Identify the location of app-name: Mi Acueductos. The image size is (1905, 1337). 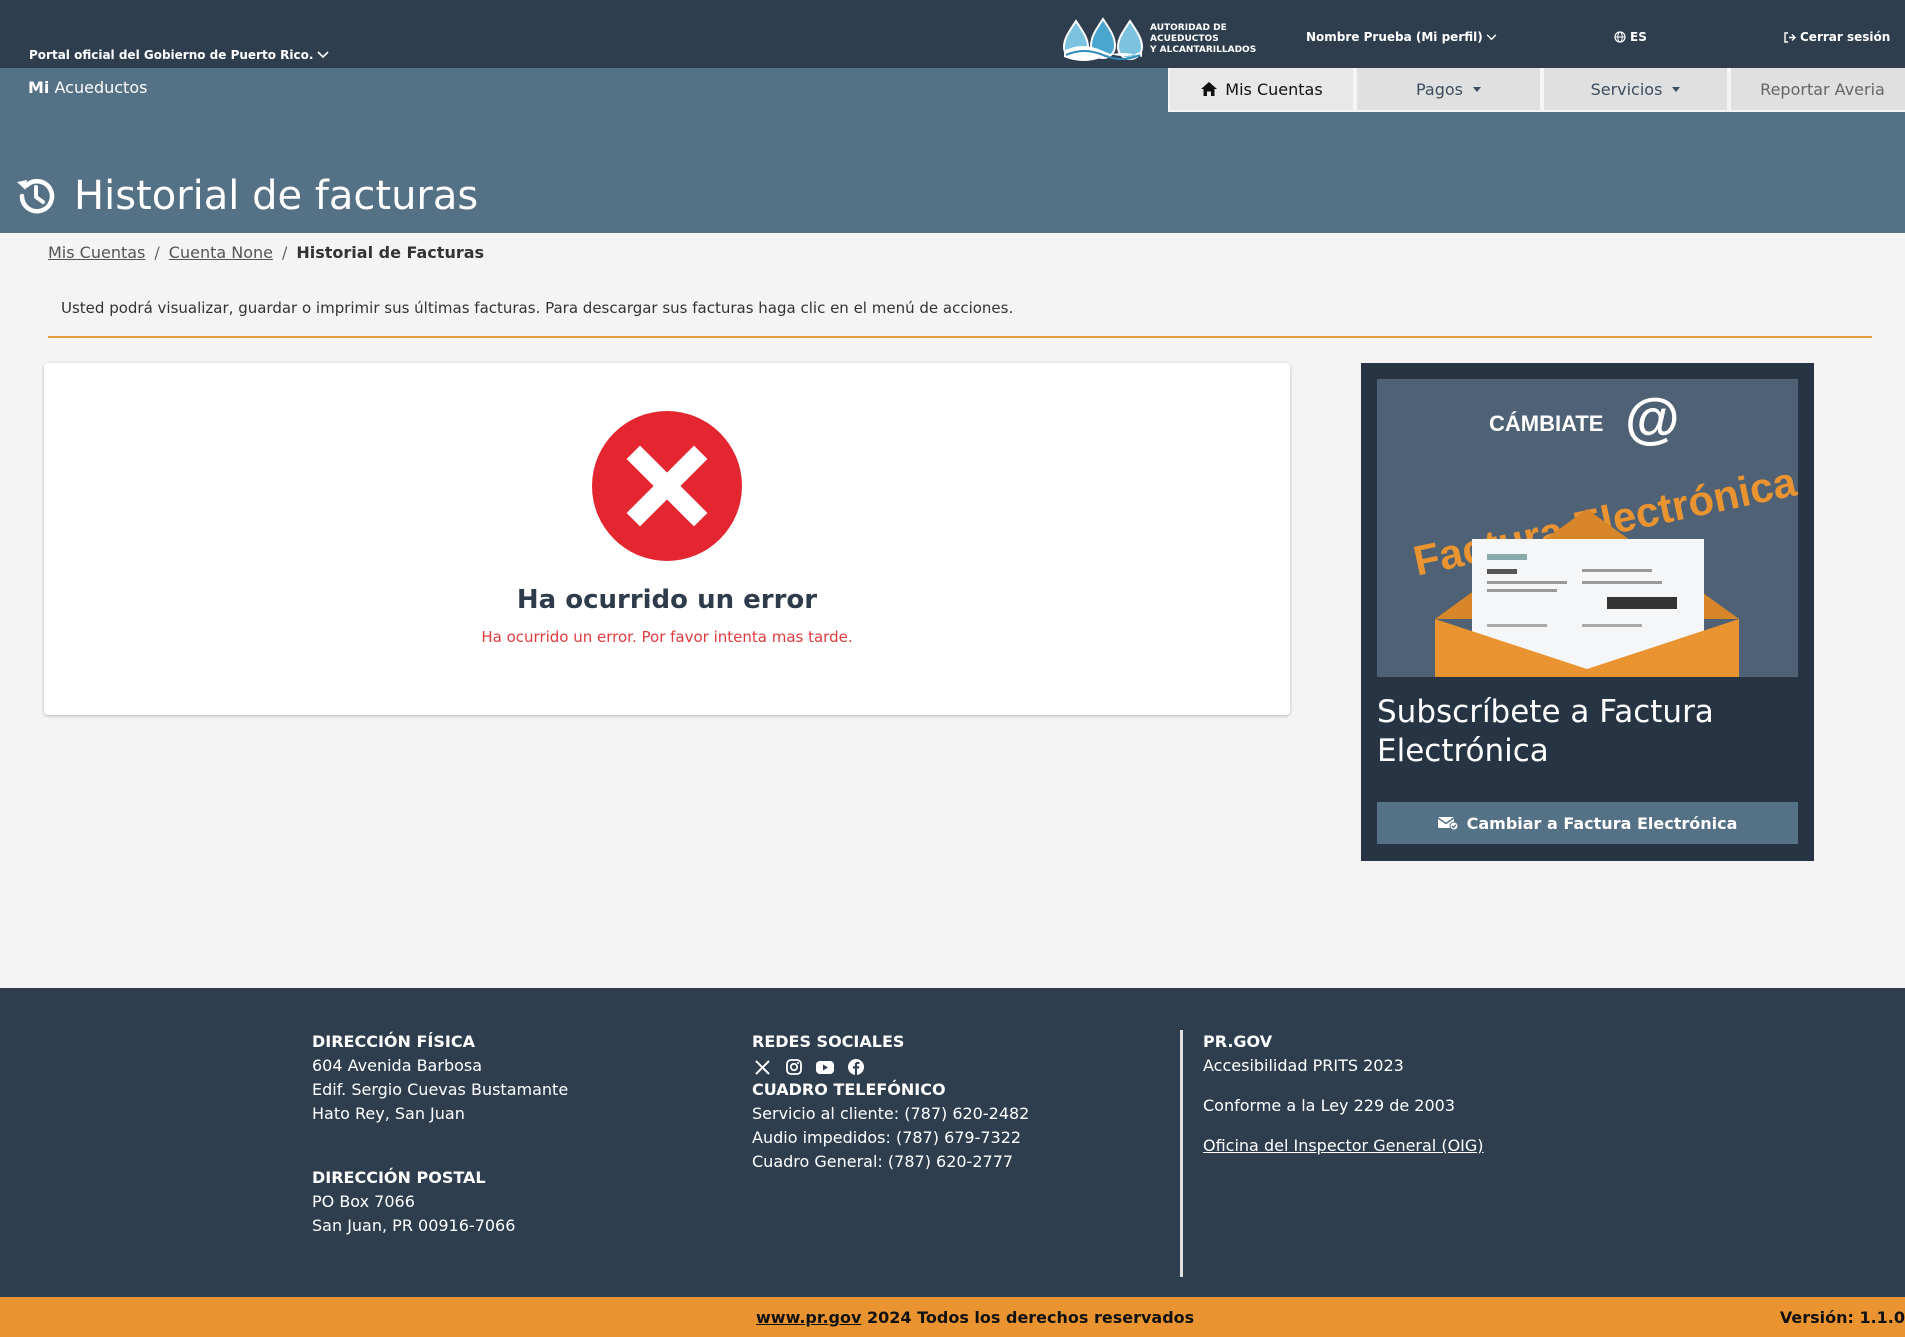
(87, 87).